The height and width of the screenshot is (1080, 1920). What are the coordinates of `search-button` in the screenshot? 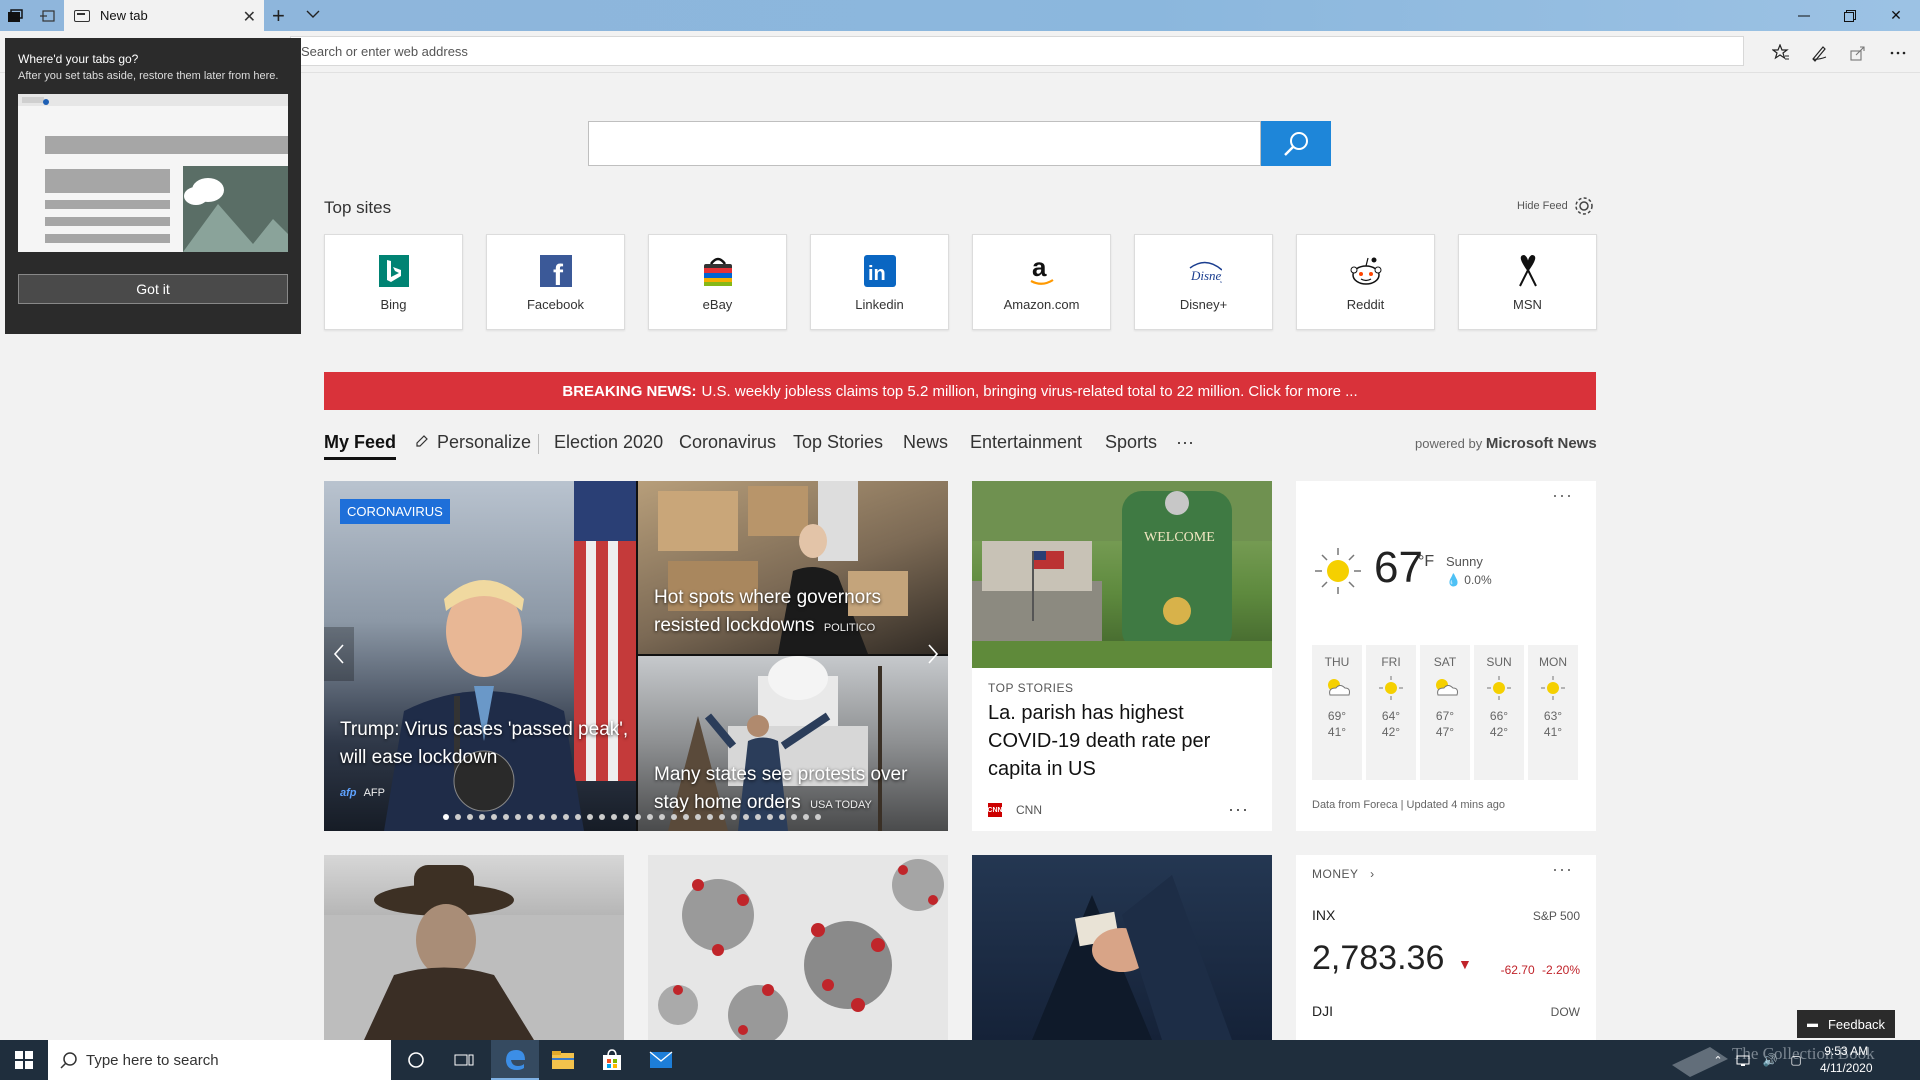 It's located at (1296, 143).